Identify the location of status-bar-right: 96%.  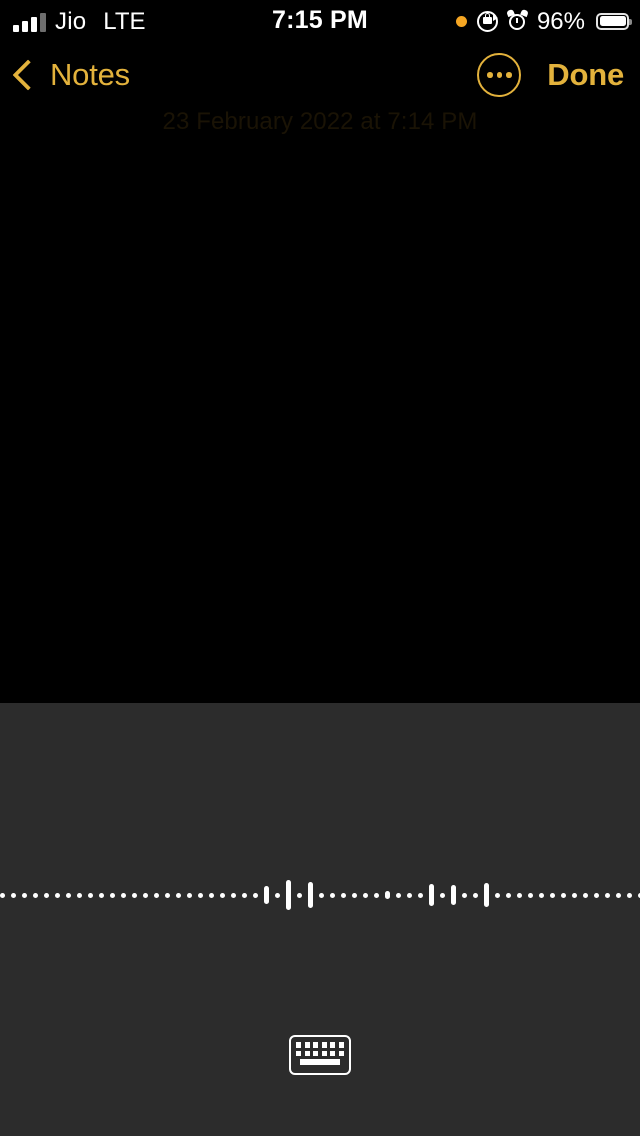
(543, 21).